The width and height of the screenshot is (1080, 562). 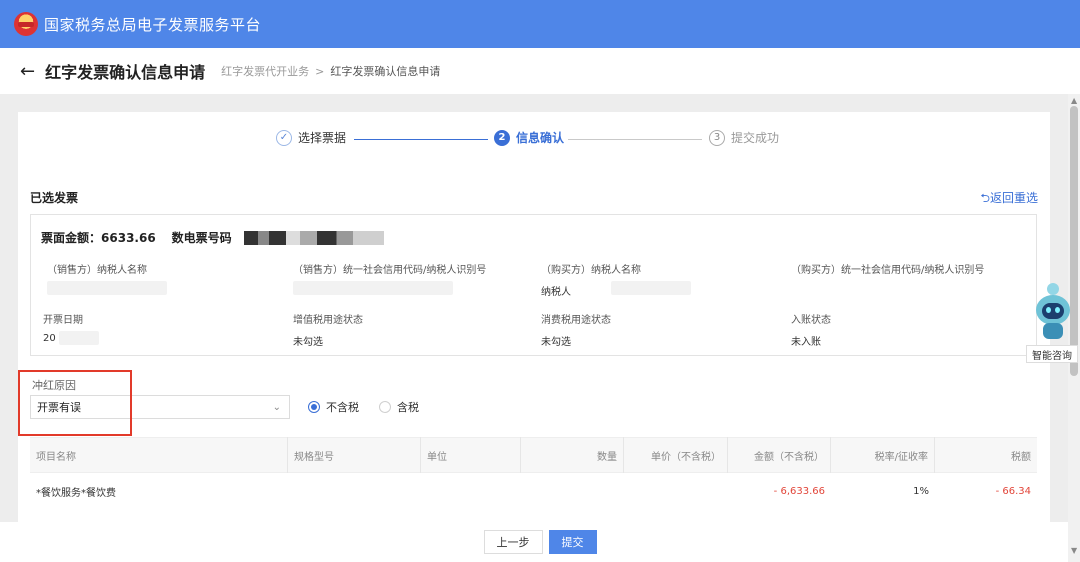 I want to click on col-tax-amount: 税额, so click(x=1021, y=457).